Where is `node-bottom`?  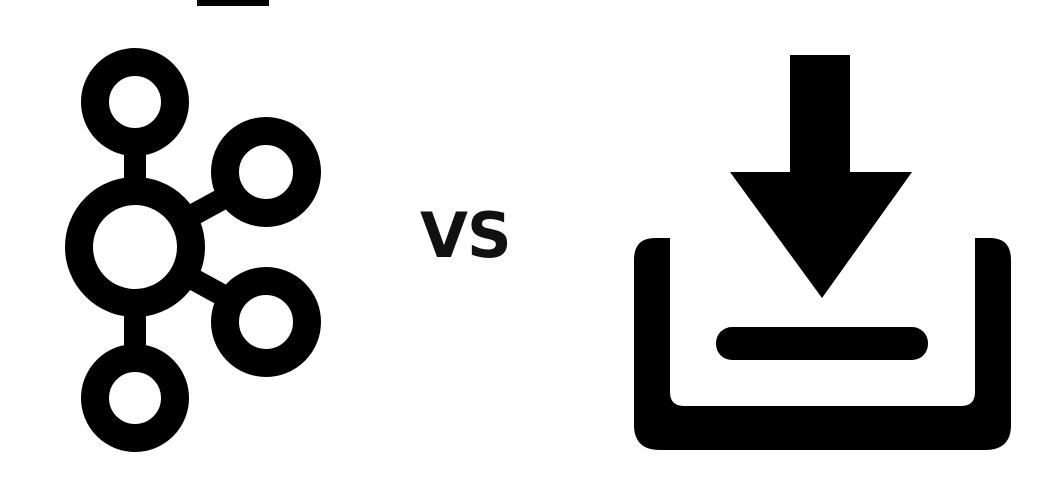 node-bottom is located at coordinates (135, 398).